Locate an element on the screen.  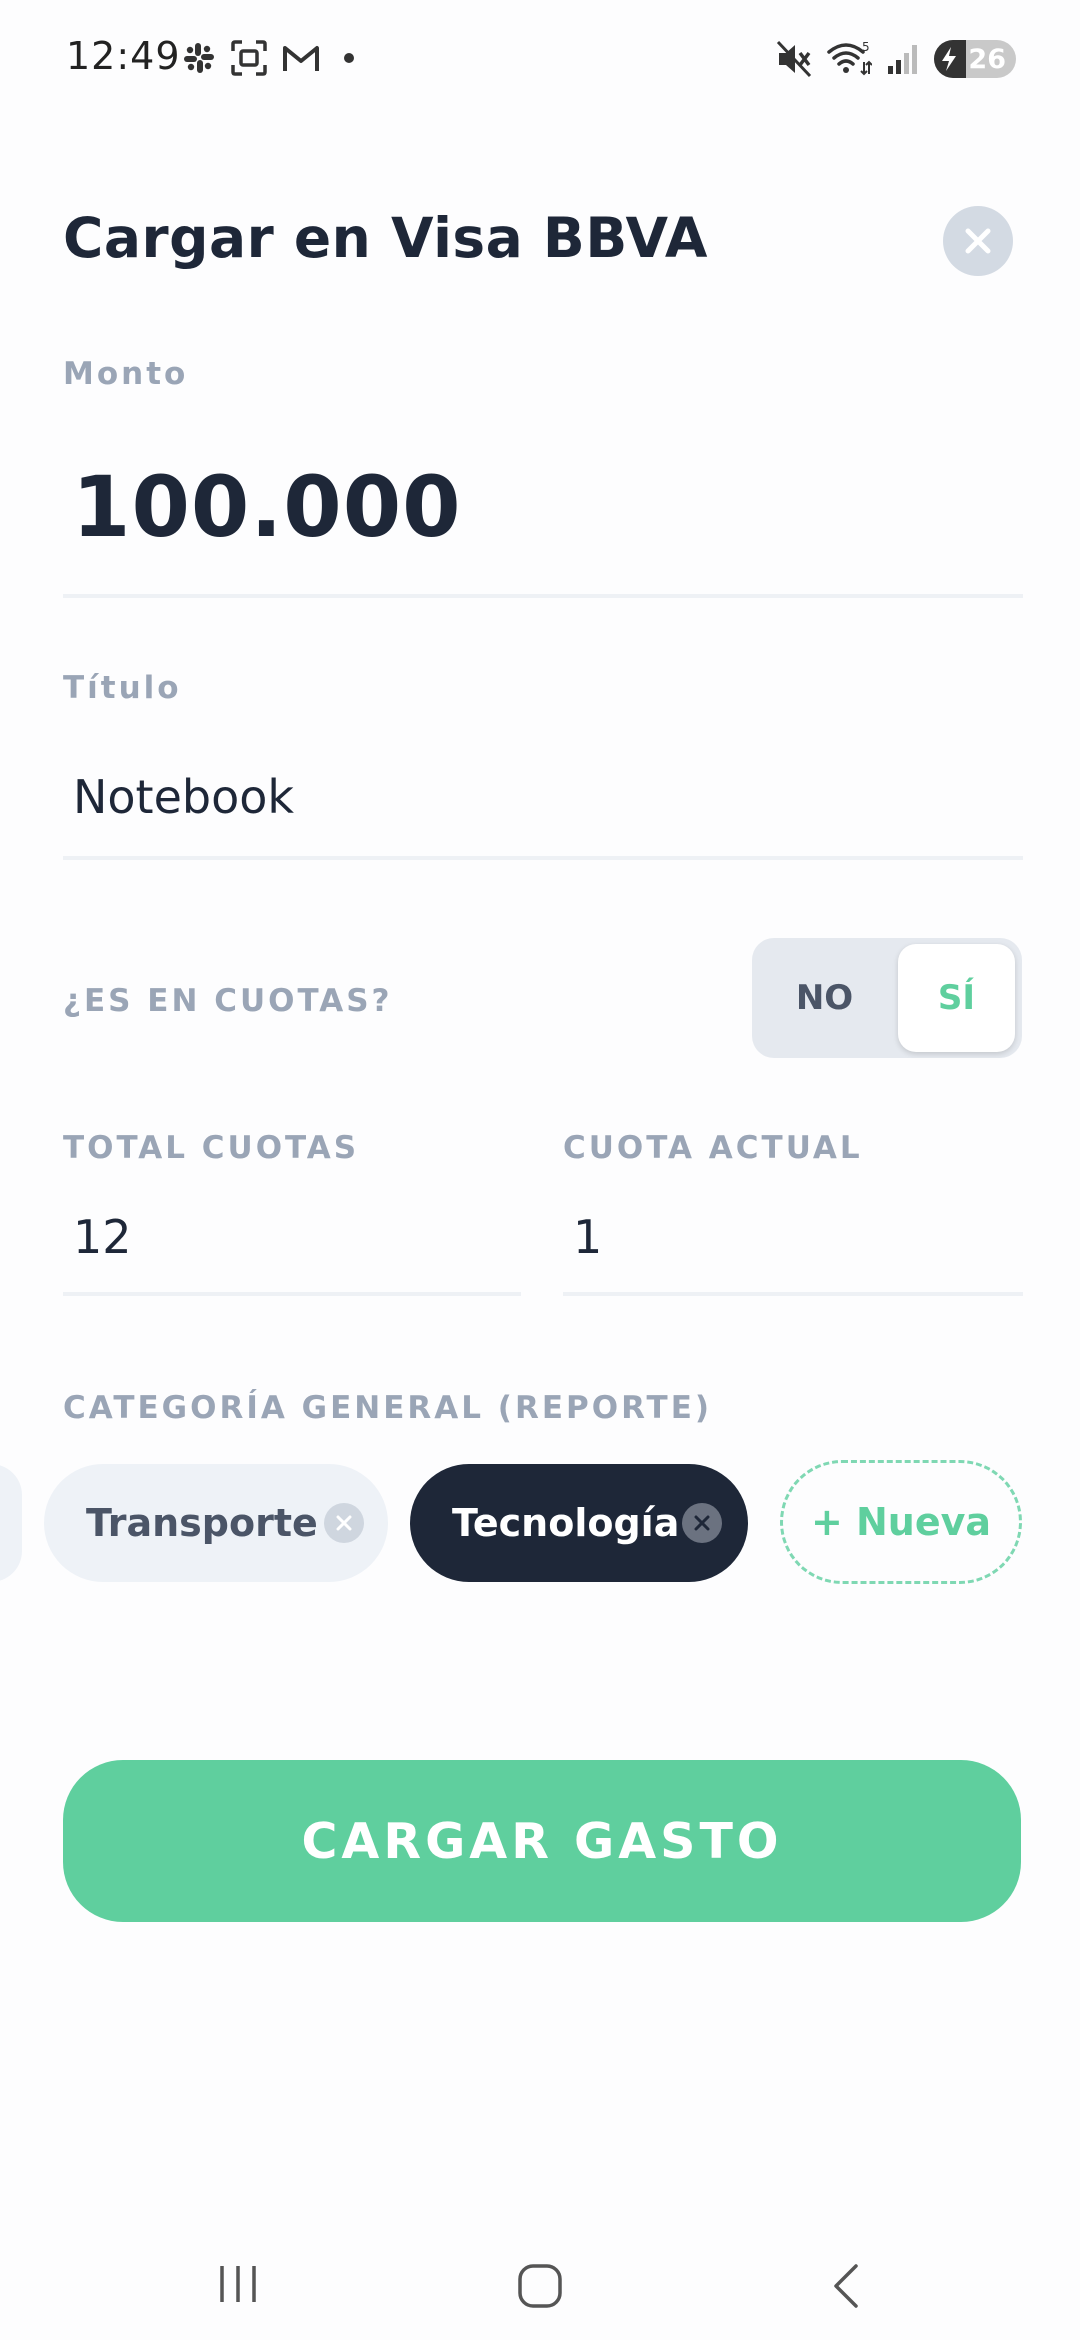
amount-input: 100.000 is located at coordinates (267, 507).